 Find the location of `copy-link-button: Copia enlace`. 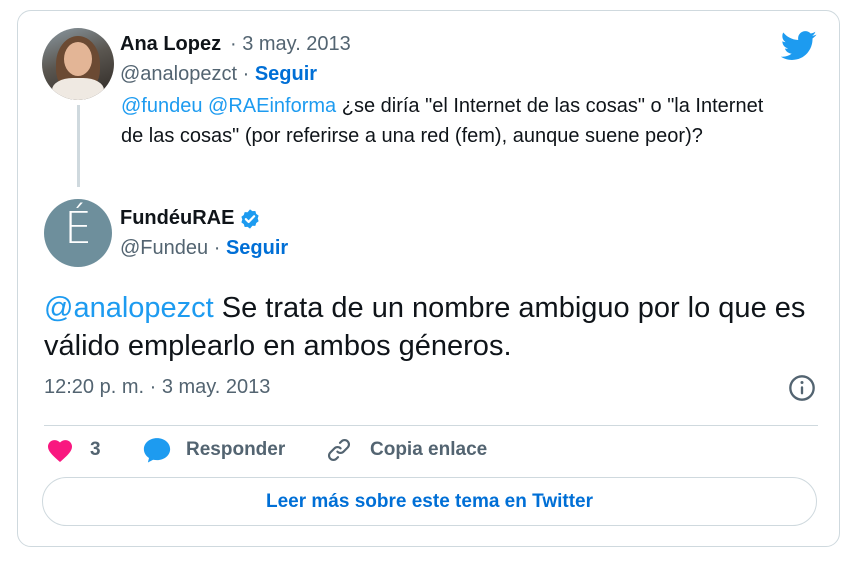

copy-link-button: Copia enlace is located at coordinates (406, 450).